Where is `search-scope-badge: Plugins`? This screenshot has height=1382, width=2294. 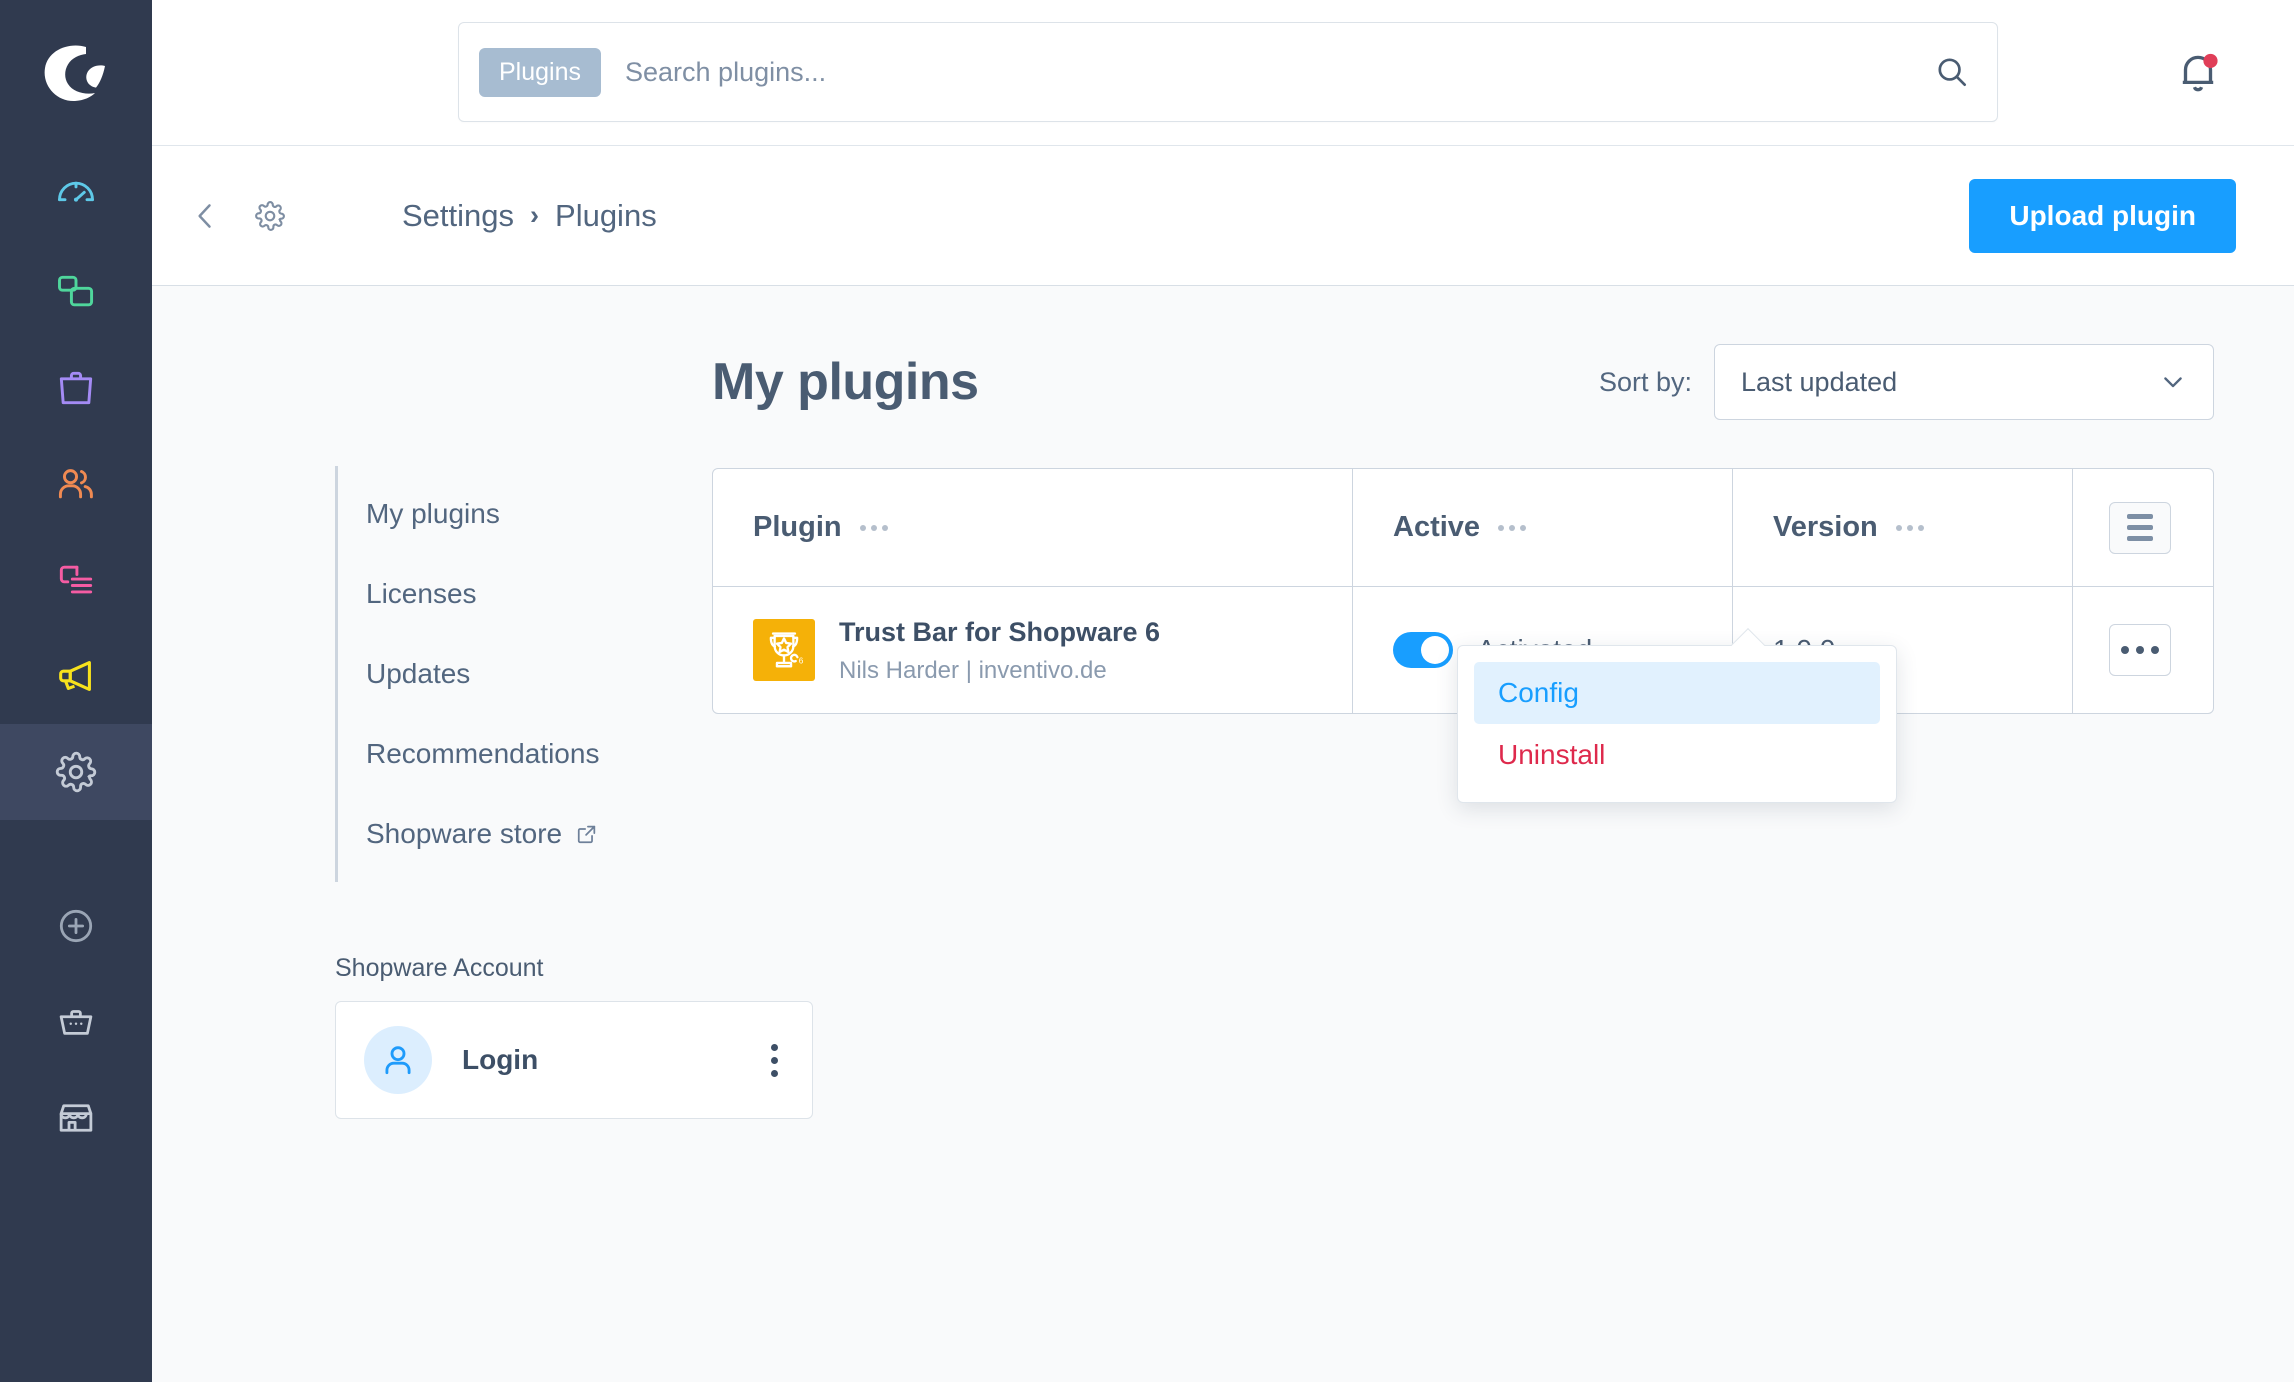 search-scope-badge: Plugins is located at coordinates (540, 72).